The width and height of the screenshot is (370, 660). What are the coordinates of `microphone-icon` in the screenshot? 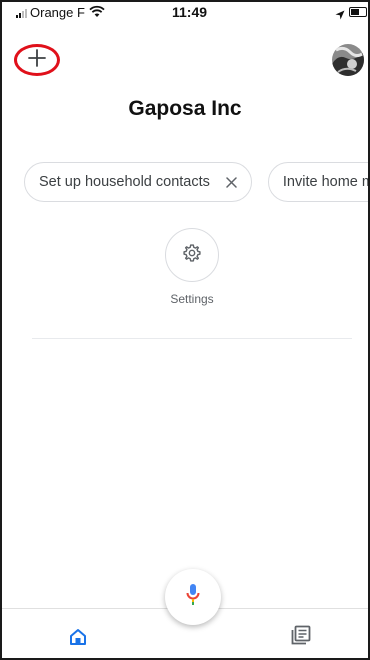 It's located at (193, 597).